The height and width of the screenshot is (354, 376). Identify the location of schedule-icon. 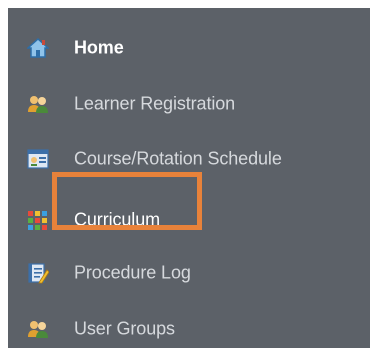
(38, 159).